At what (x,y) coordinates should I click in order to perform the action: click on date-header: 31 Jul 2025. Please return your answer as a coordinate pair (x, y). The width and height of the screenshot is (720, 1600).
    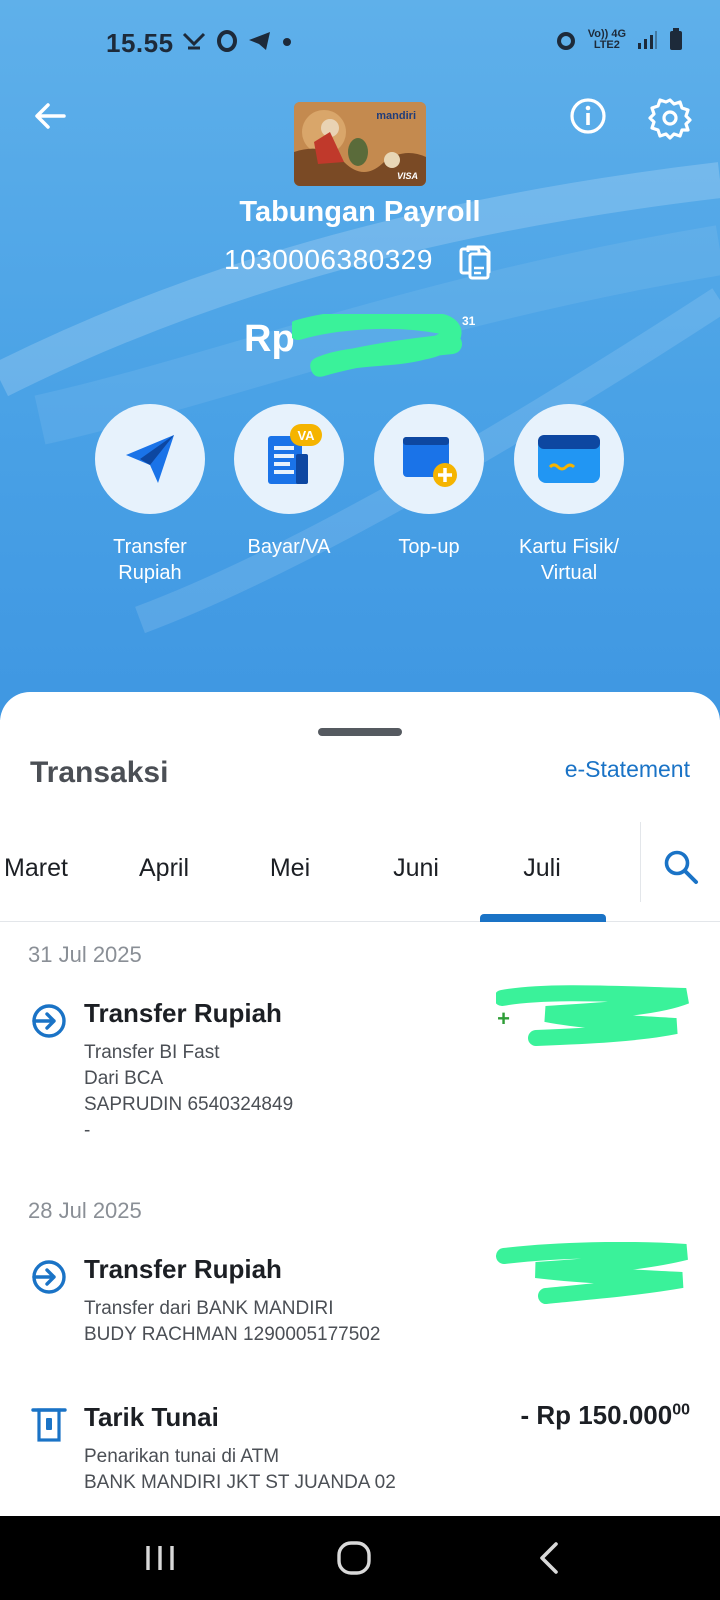
    Looking at the image, I should click on (85, 954).